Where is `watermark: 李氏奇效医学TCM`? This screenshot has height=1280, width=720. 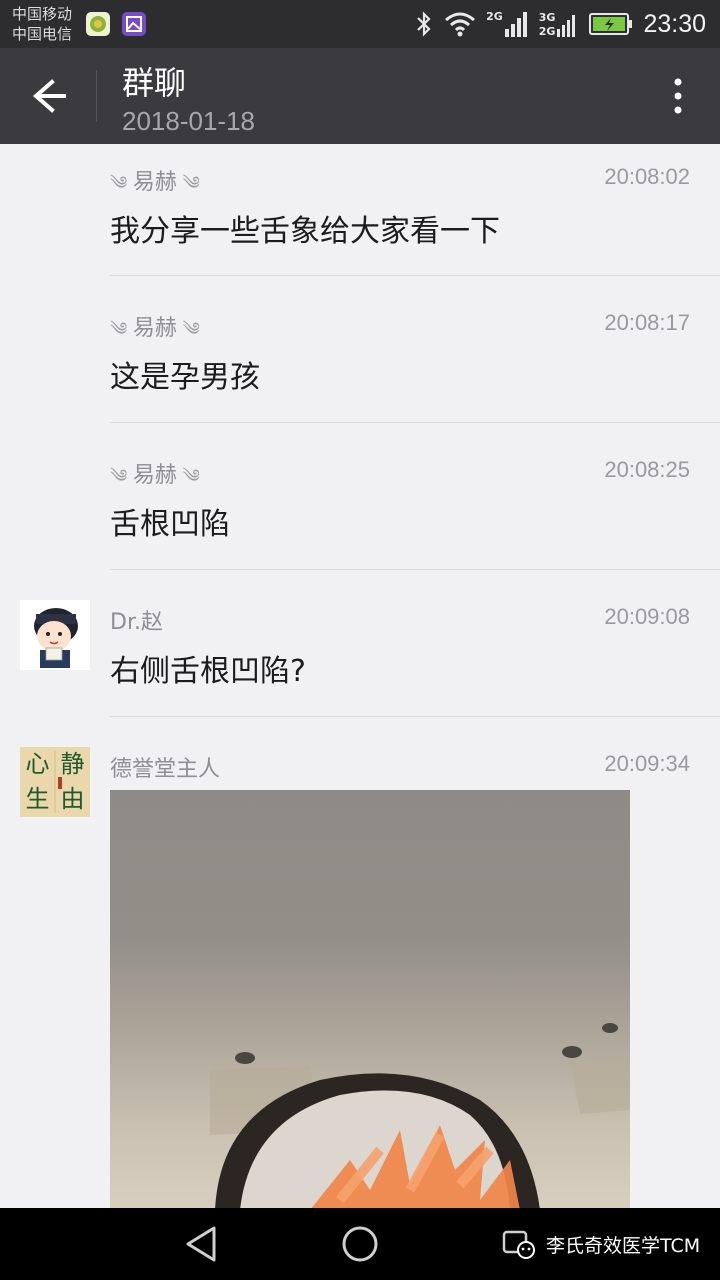
watermark: 李氏奇效医学TCM is located at coordinates (601, 1244).